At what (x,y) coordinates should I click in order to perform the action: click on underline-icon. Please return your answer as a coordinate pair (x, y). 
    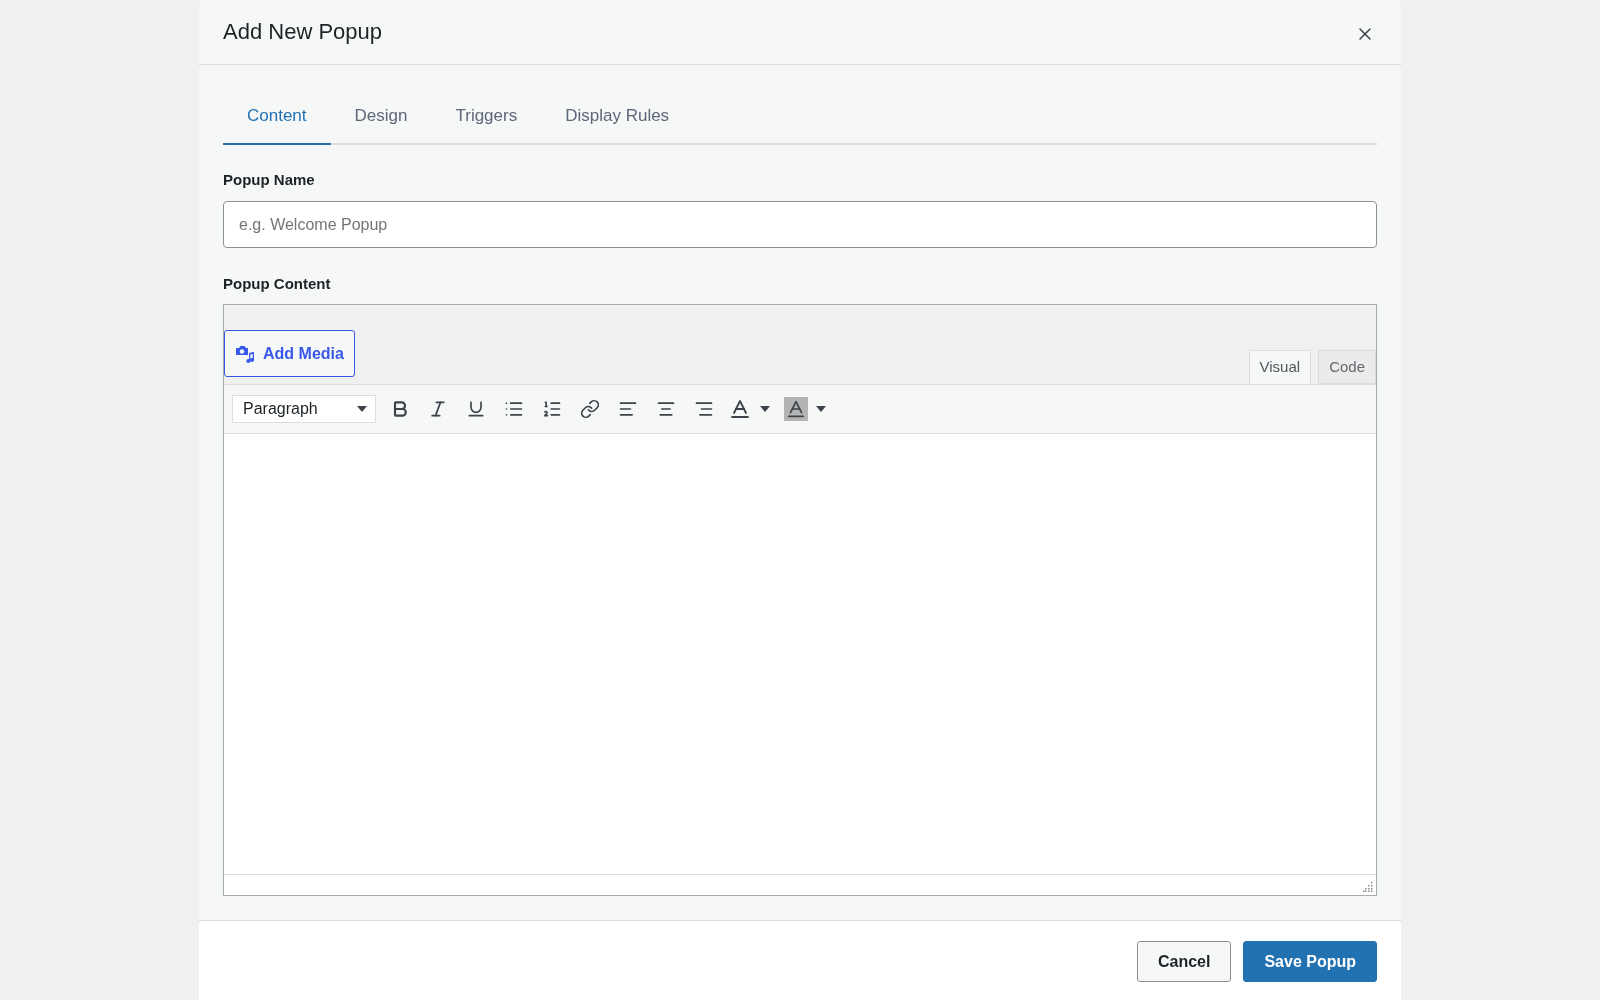
    Looking at the image, I should click on (476, 409).